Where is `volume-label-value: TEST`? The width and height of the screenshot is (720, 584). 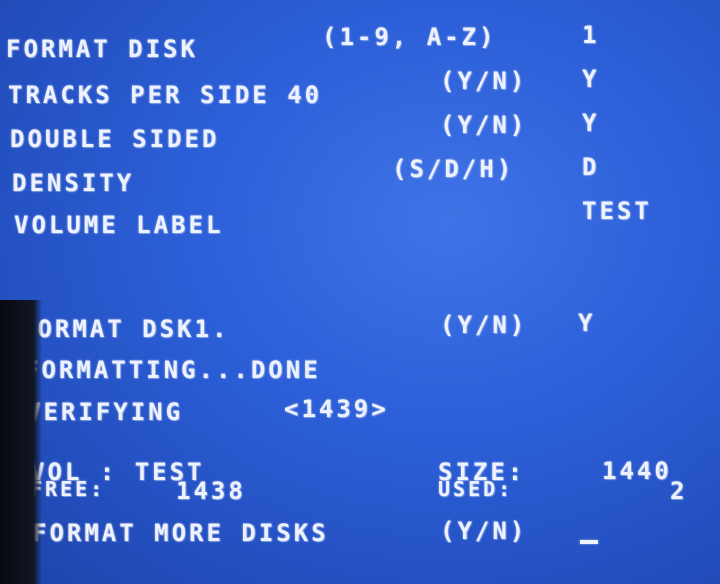 volume-label-value: TEST is located at coordinates (617, 211).